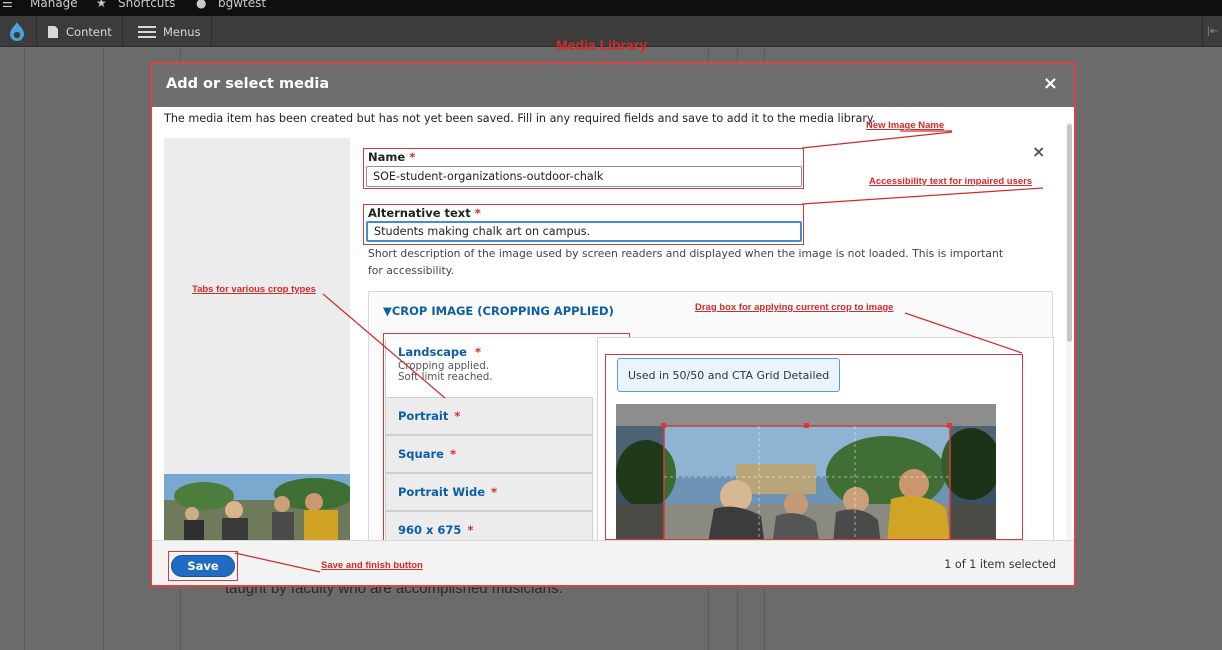  Describe the element at coordinates (101, 5) in the screenshot. I see `star-icon: ★` at that location.